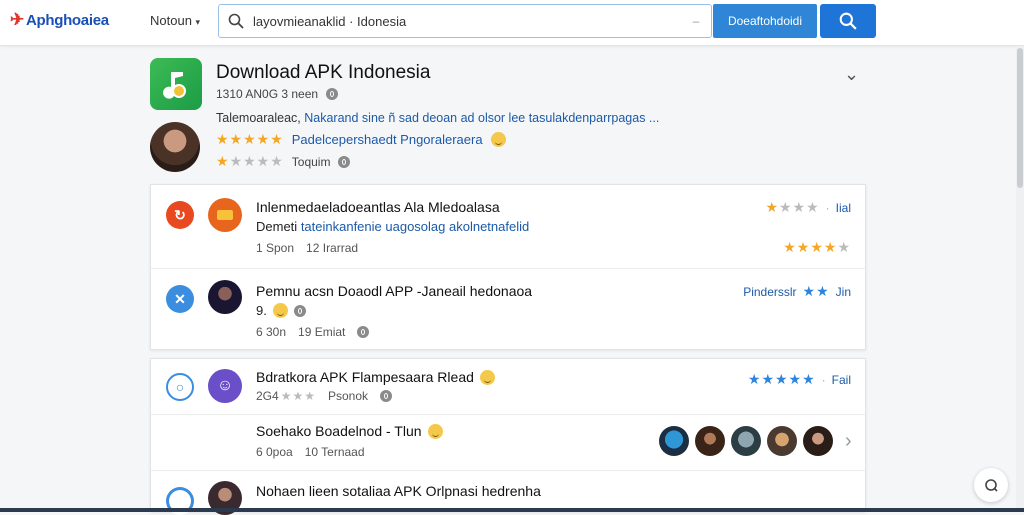 The width and height of the screenshot is (1024, 515). What do you see at coordinates (311, 161) in the screenshot?
I see `secondary-label: Toquim` at bounding box center [311, 161].